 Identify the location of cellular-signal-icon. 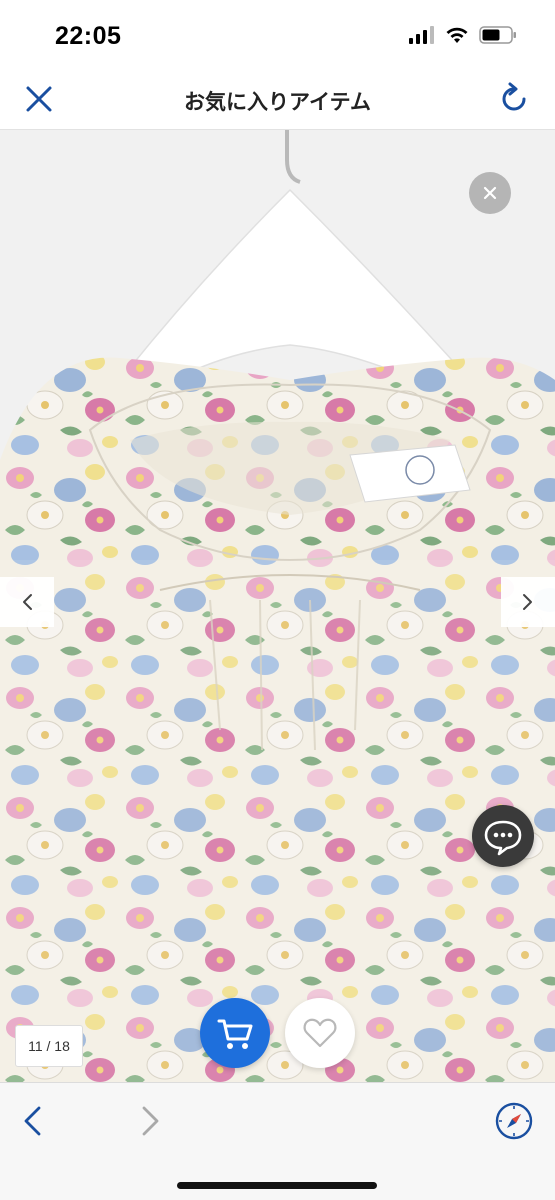
(421, 35).